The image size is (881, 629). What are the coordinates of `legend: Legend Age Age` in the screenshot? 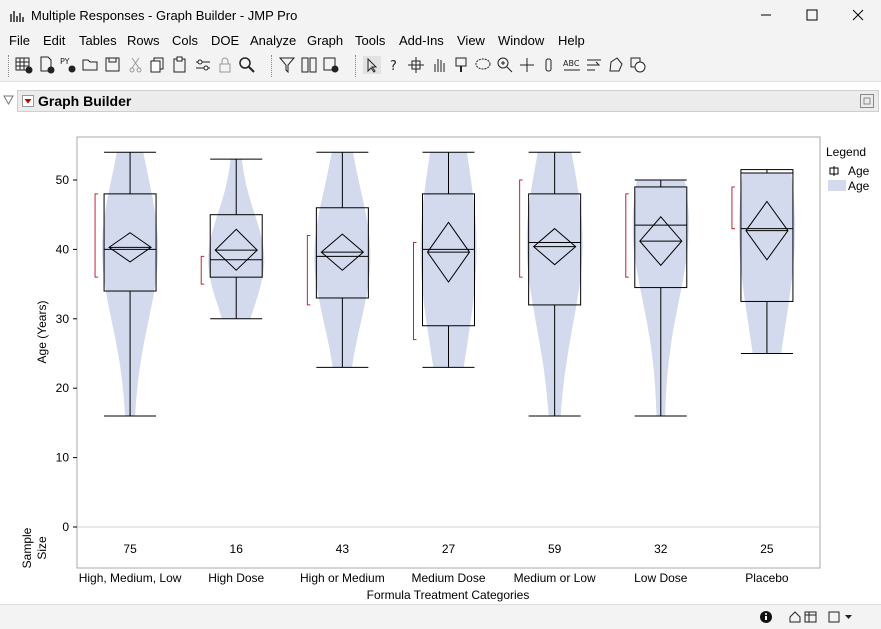 It's located at (848, 169).